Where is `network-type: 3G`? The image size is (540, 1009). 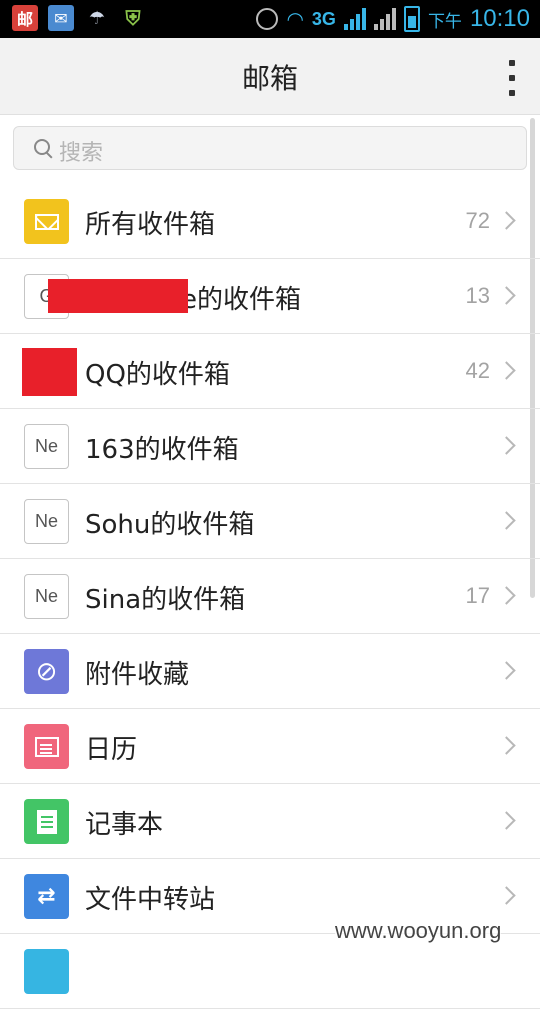 network-type: 3G is located at coordinates (323, 18).